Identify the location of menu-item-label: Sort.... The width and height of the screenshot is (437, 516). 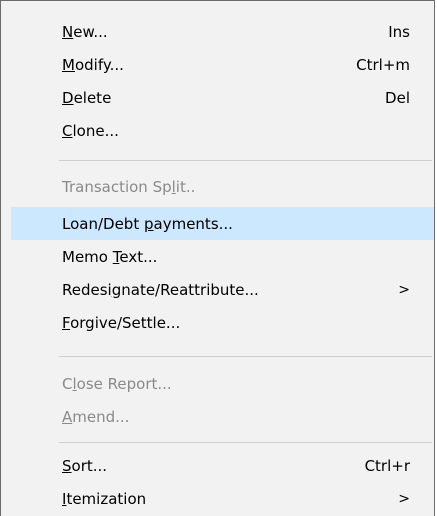
(85, 465).